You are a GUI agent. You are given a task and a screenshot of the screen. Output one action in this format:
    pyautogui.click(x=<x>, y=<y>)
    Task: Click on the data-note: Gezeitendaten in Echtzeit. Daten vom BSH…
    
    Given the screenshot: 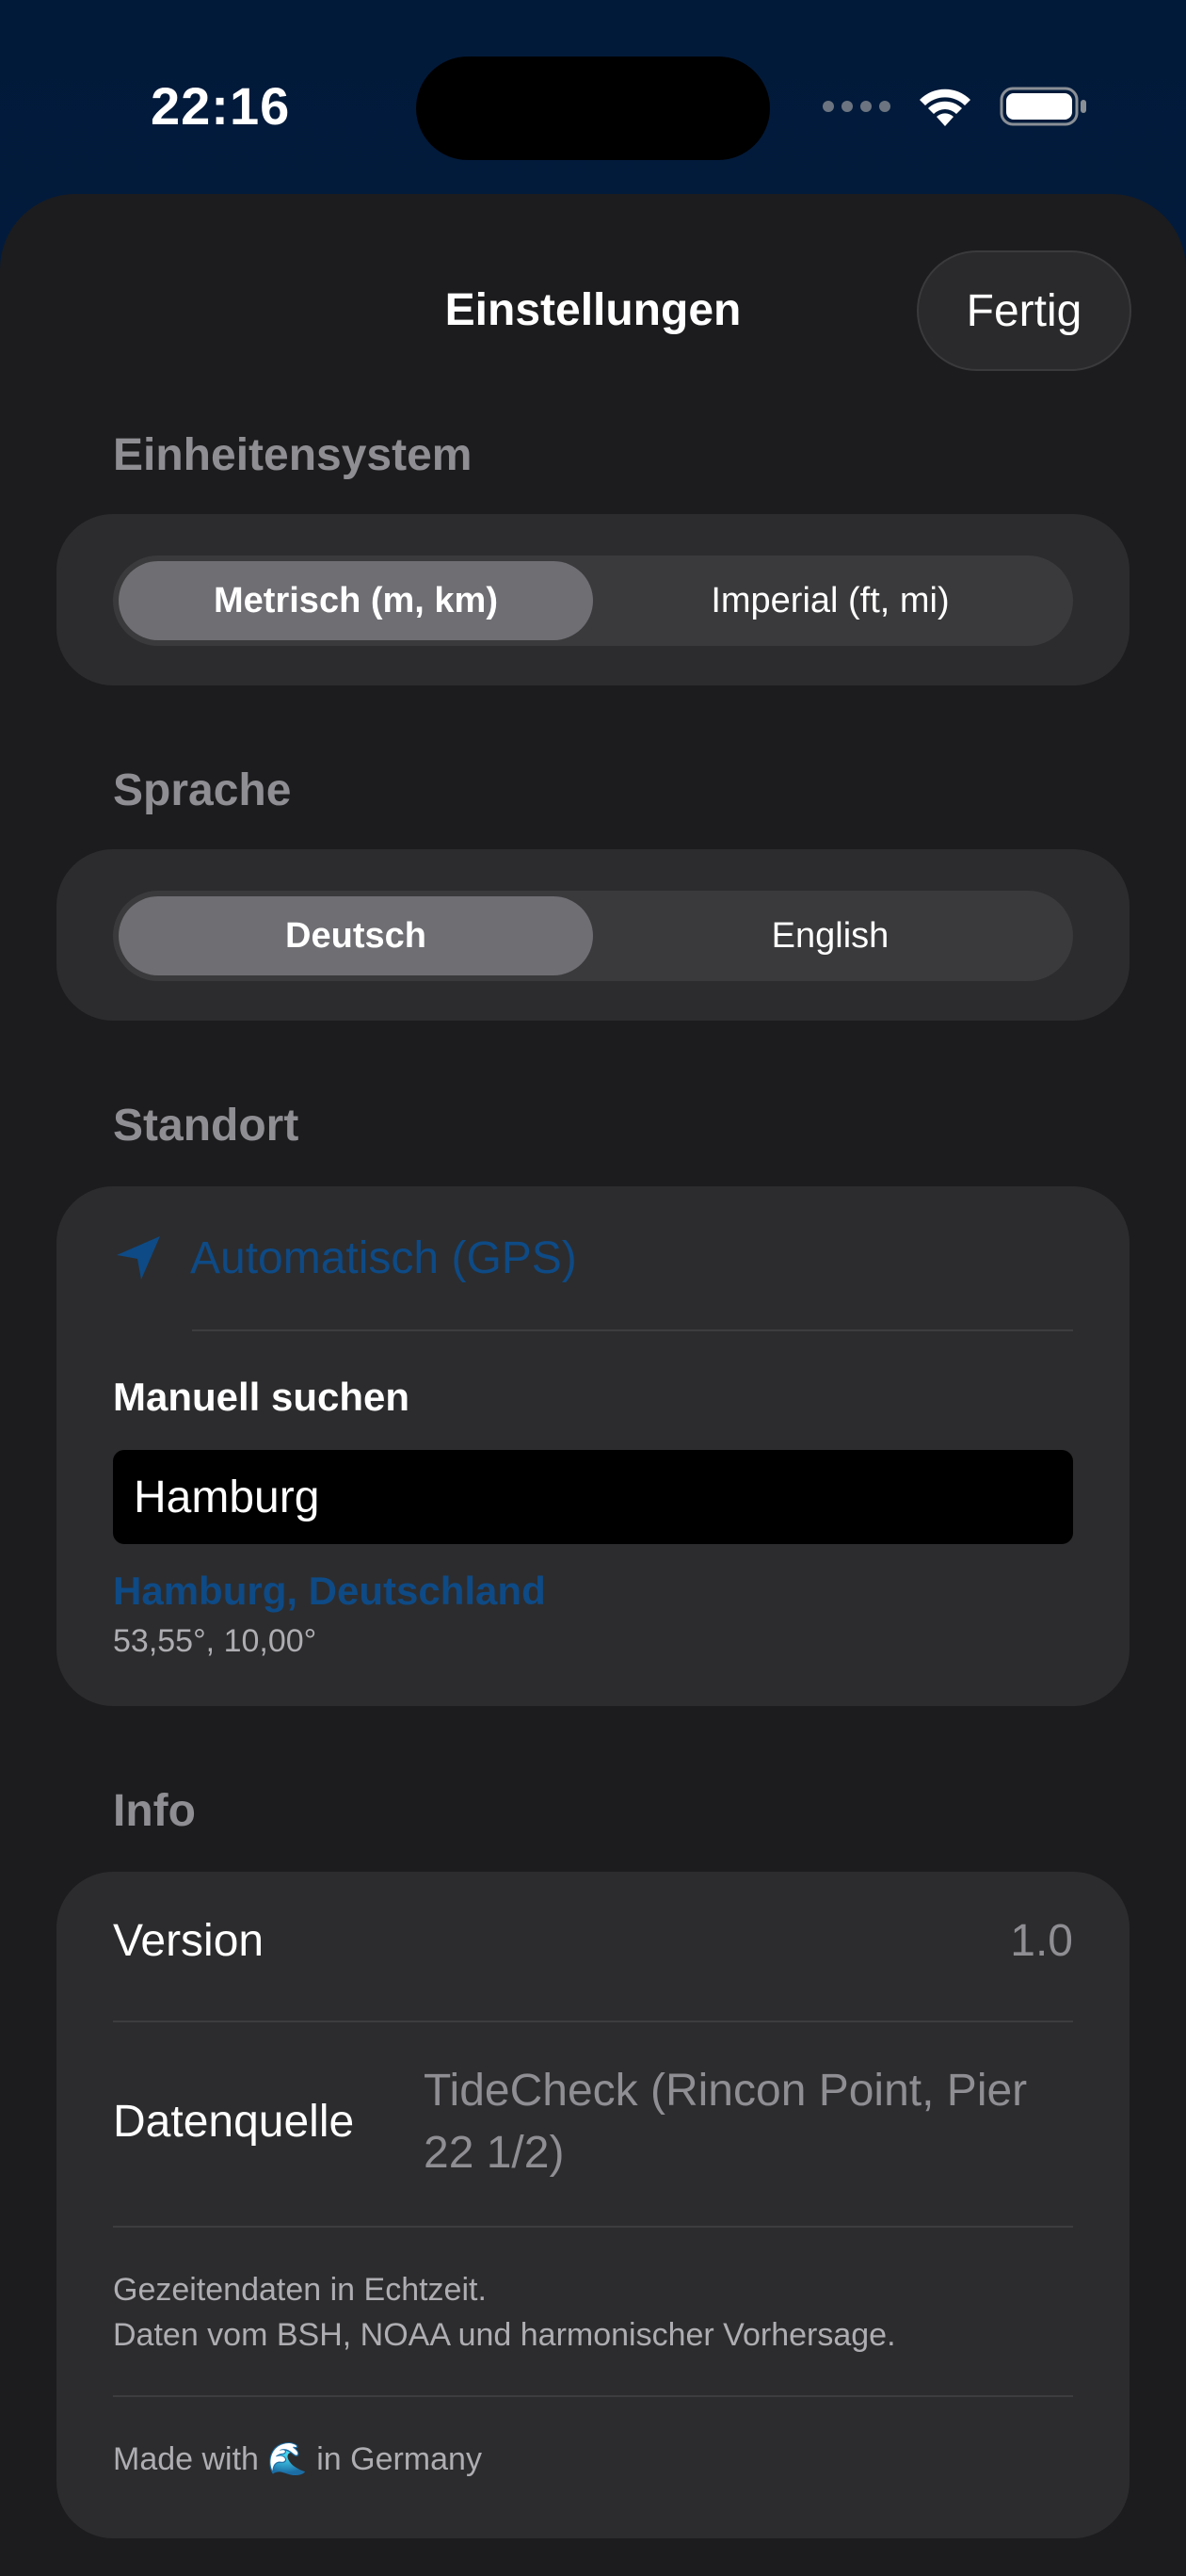 What is the action you would take?
    pyautogui.click(x=504, y=2312)
    